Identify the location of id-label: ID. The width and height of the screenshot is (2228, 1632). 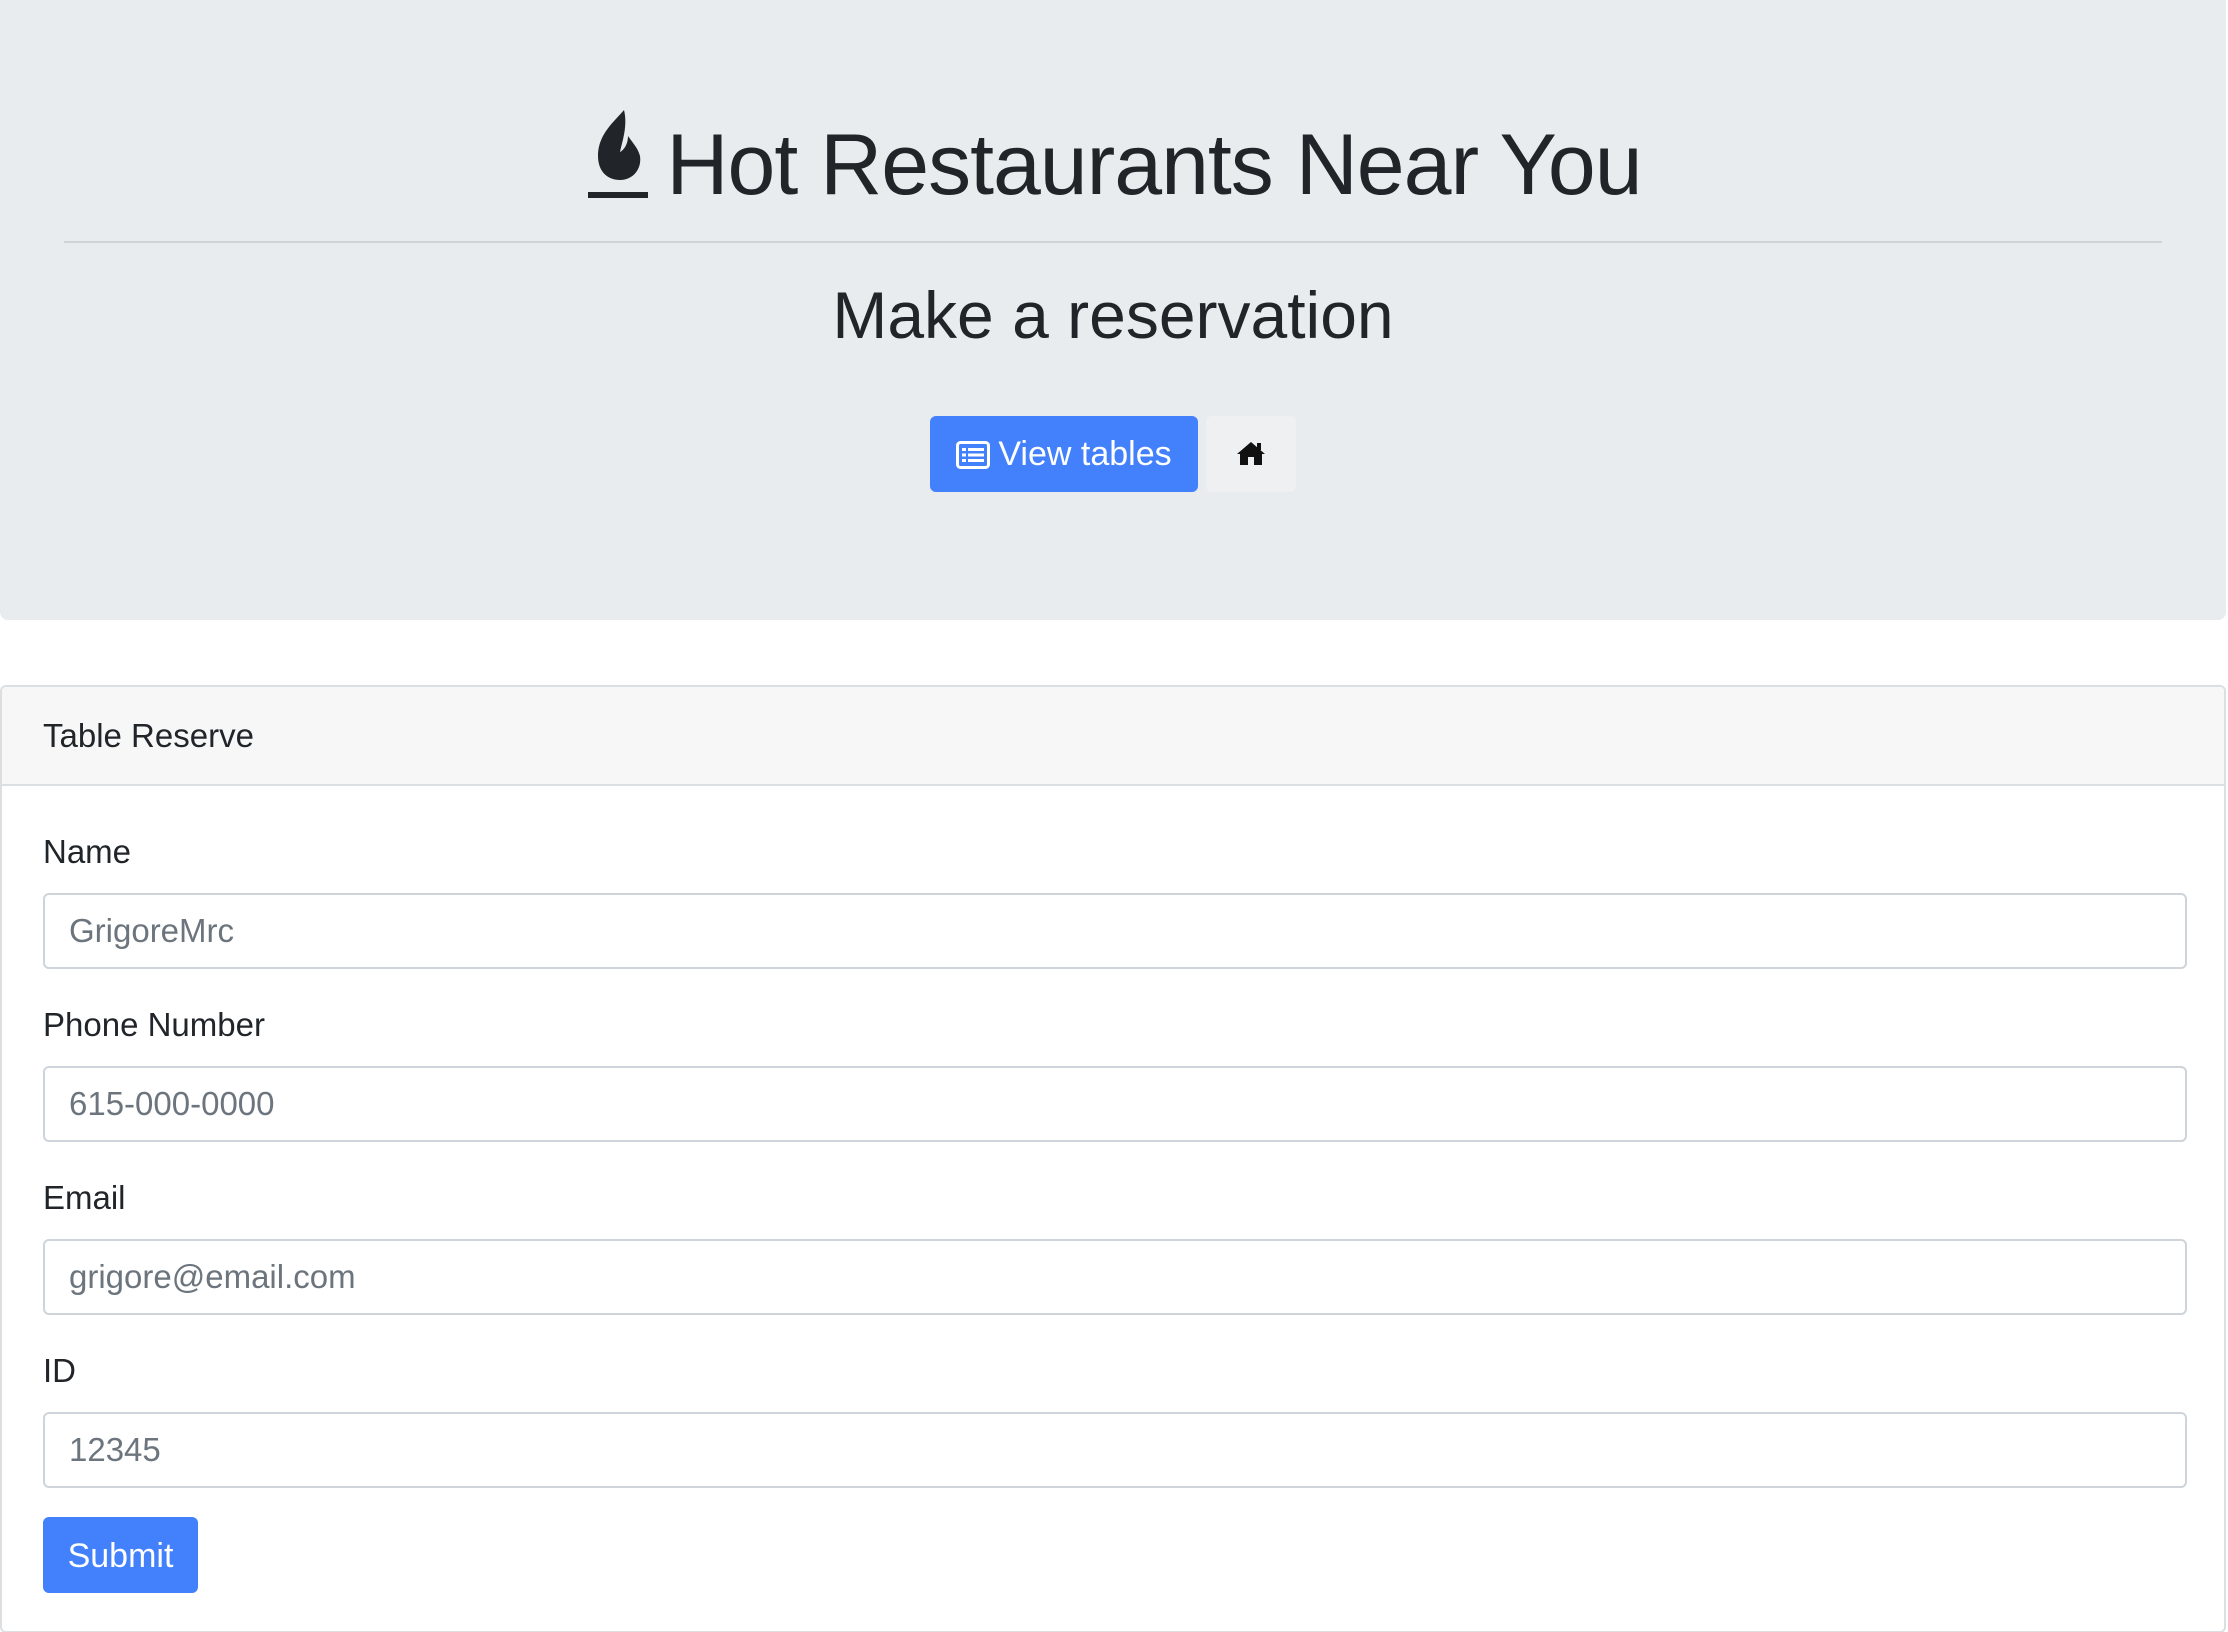
(59, 1370).